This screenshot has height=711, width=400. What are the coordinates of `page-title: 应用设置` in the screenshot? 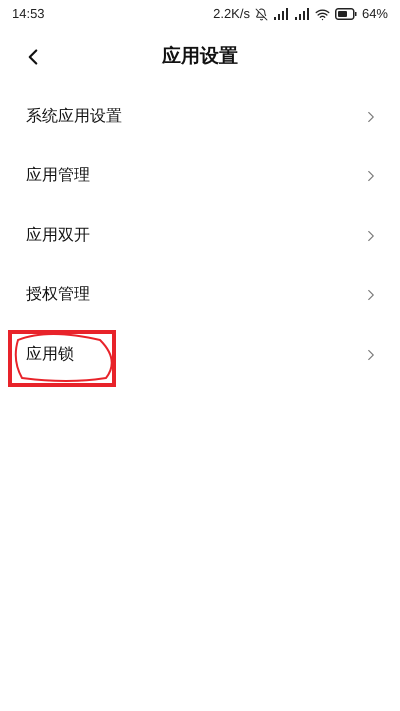 It's located at (200, 56).